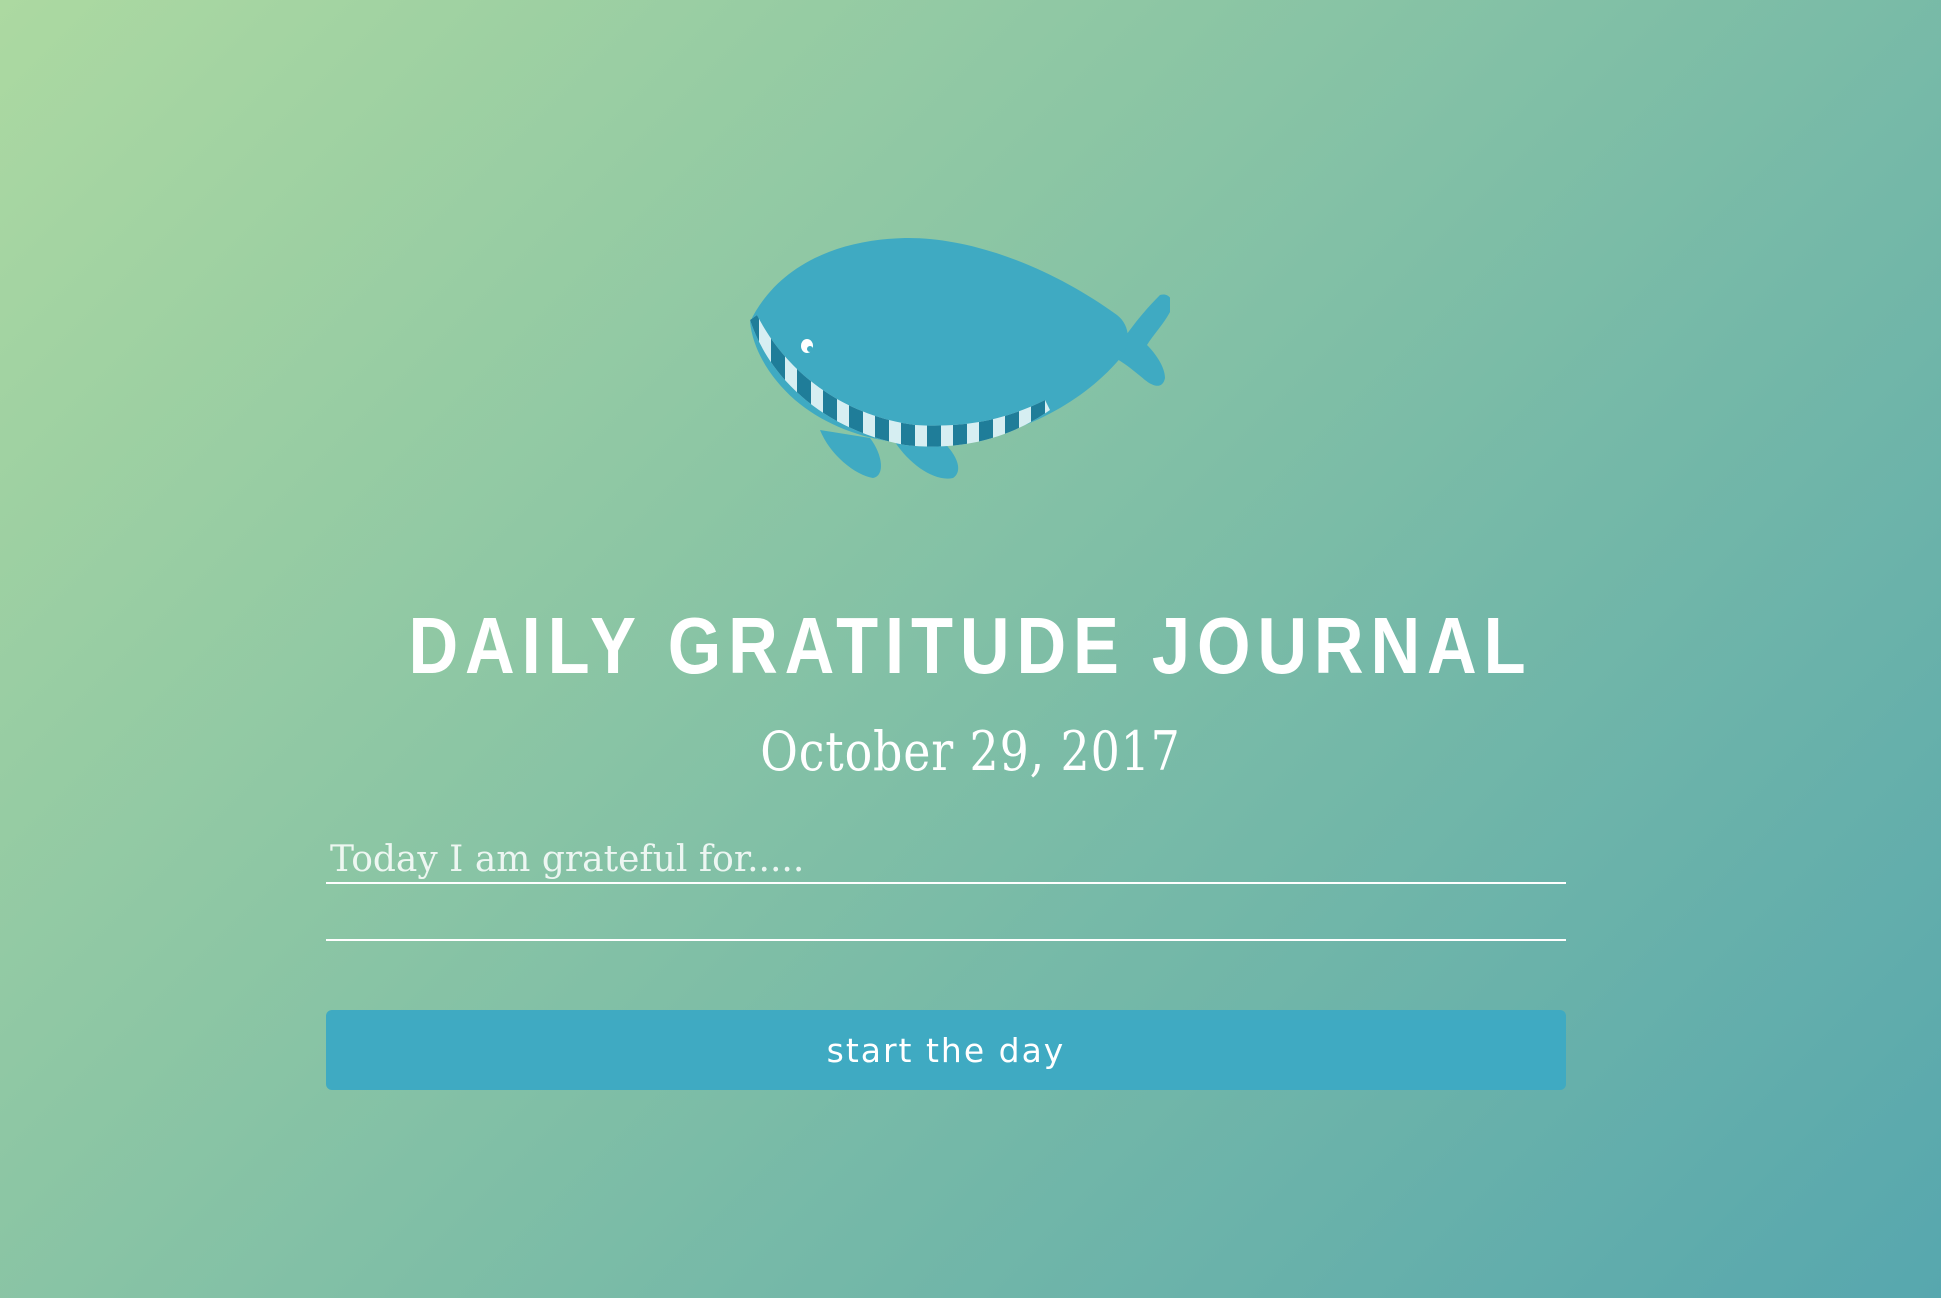 The width and height of the screenshot is (1941, 1298). What do you see at coordinates (970, 751) in the screenshot?
I see `journal-date: October 29, 2017` at bounding box center [970, 751].